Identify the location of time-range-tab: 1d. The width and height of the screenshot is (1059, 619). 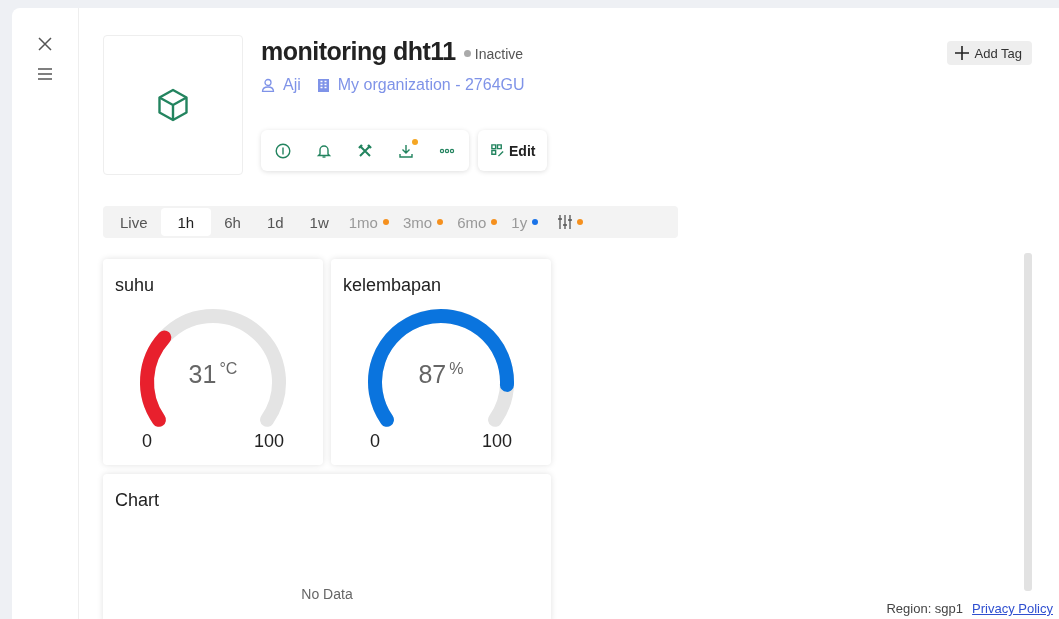
(275, 222).